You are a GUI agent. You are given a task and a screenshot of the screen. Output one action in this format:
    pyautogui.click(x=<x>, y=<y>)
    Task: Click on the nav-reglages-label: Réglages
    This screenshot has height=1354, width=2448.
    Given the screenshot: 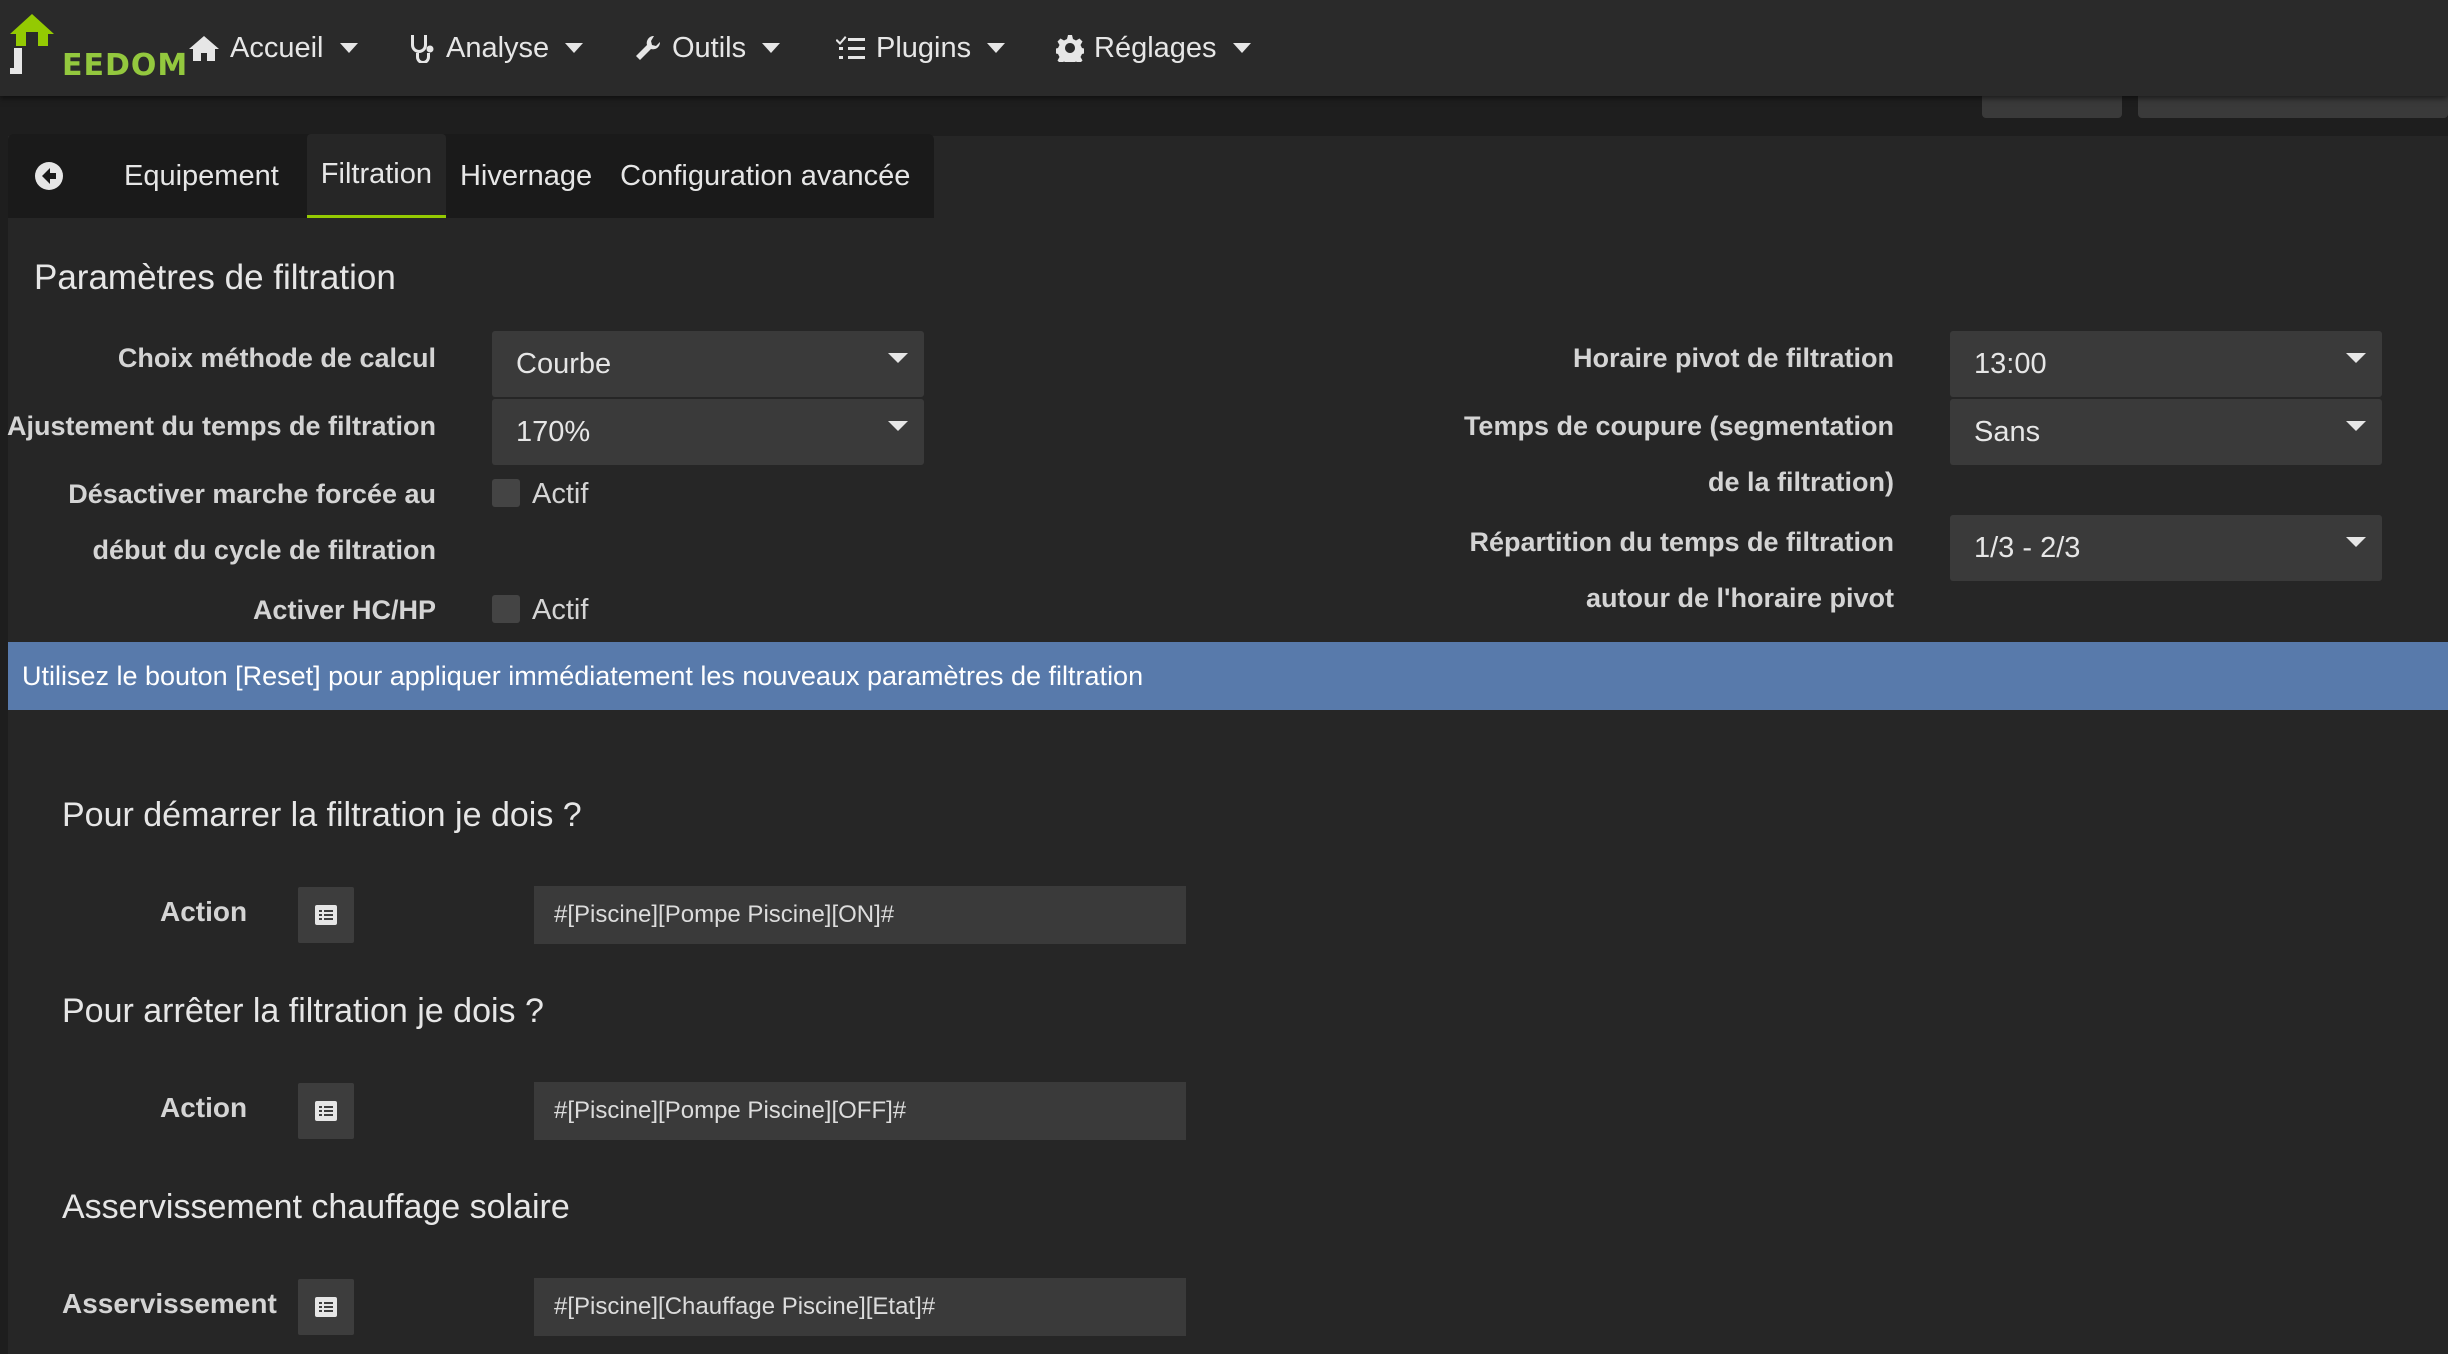 What is the action you would take?
    pyautogui.click(x=1155, y=47)
    